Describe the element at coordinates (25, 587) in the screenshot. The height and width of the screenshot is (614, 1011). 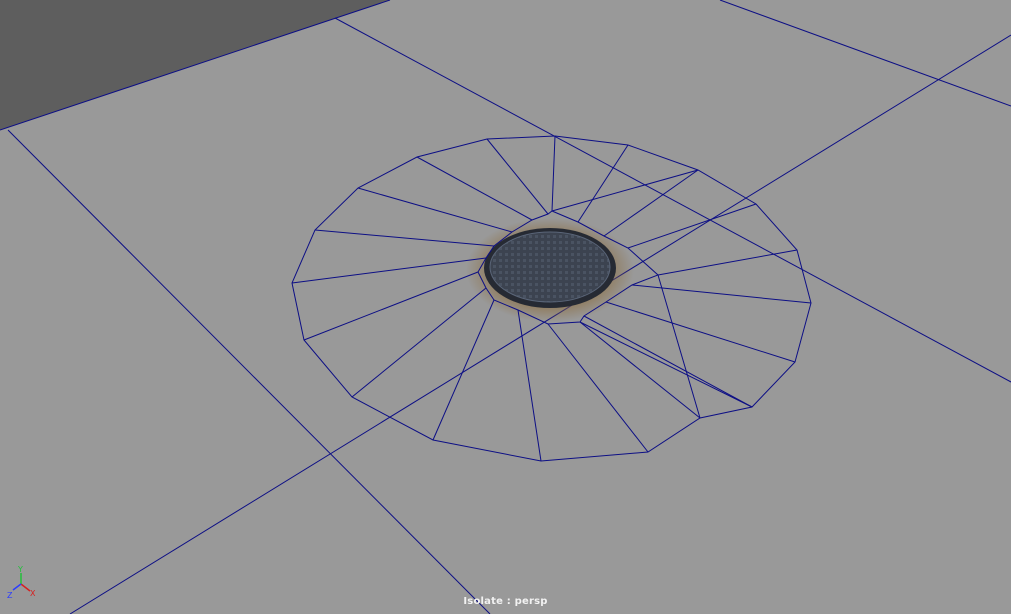
I see `axis-x-line` at that location.